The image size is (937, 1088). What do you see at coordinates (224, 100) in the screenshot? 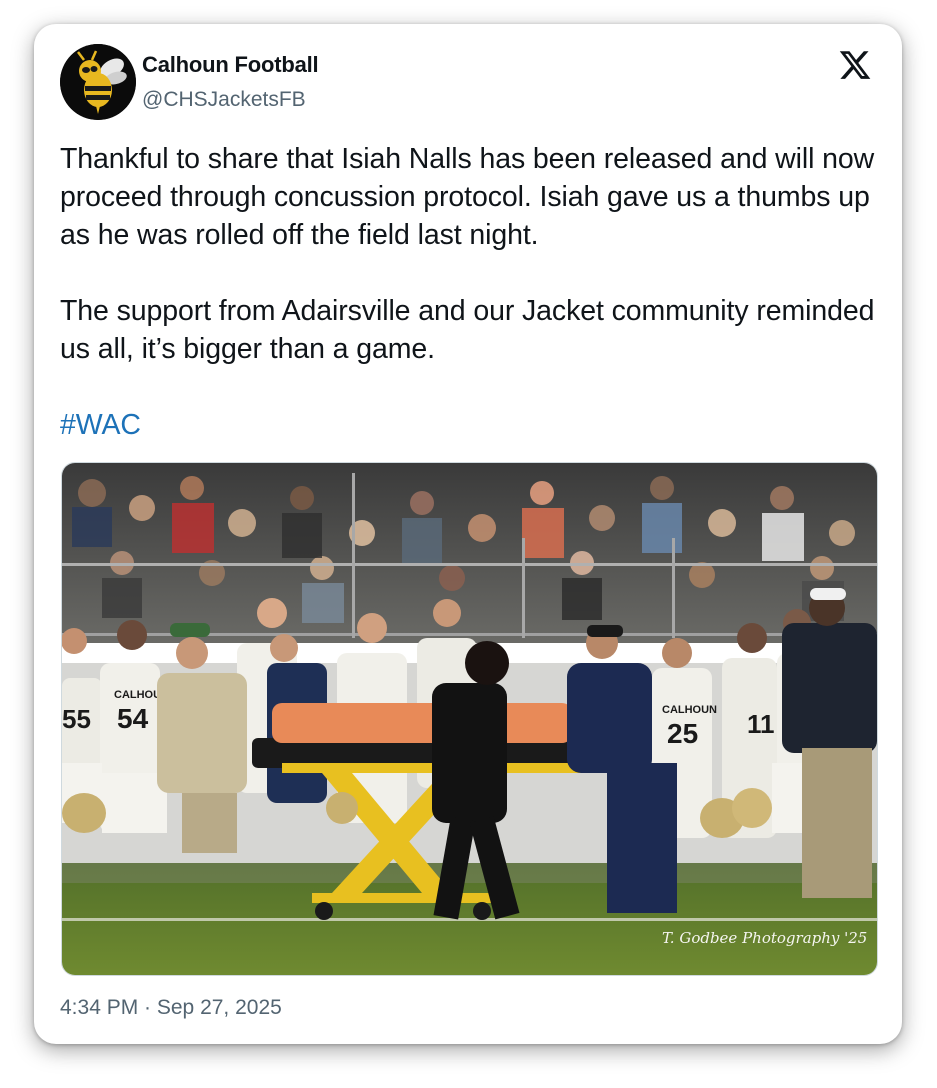
I see `account-handle: @CHSJacketsFB` at bounding box center [224, 100].